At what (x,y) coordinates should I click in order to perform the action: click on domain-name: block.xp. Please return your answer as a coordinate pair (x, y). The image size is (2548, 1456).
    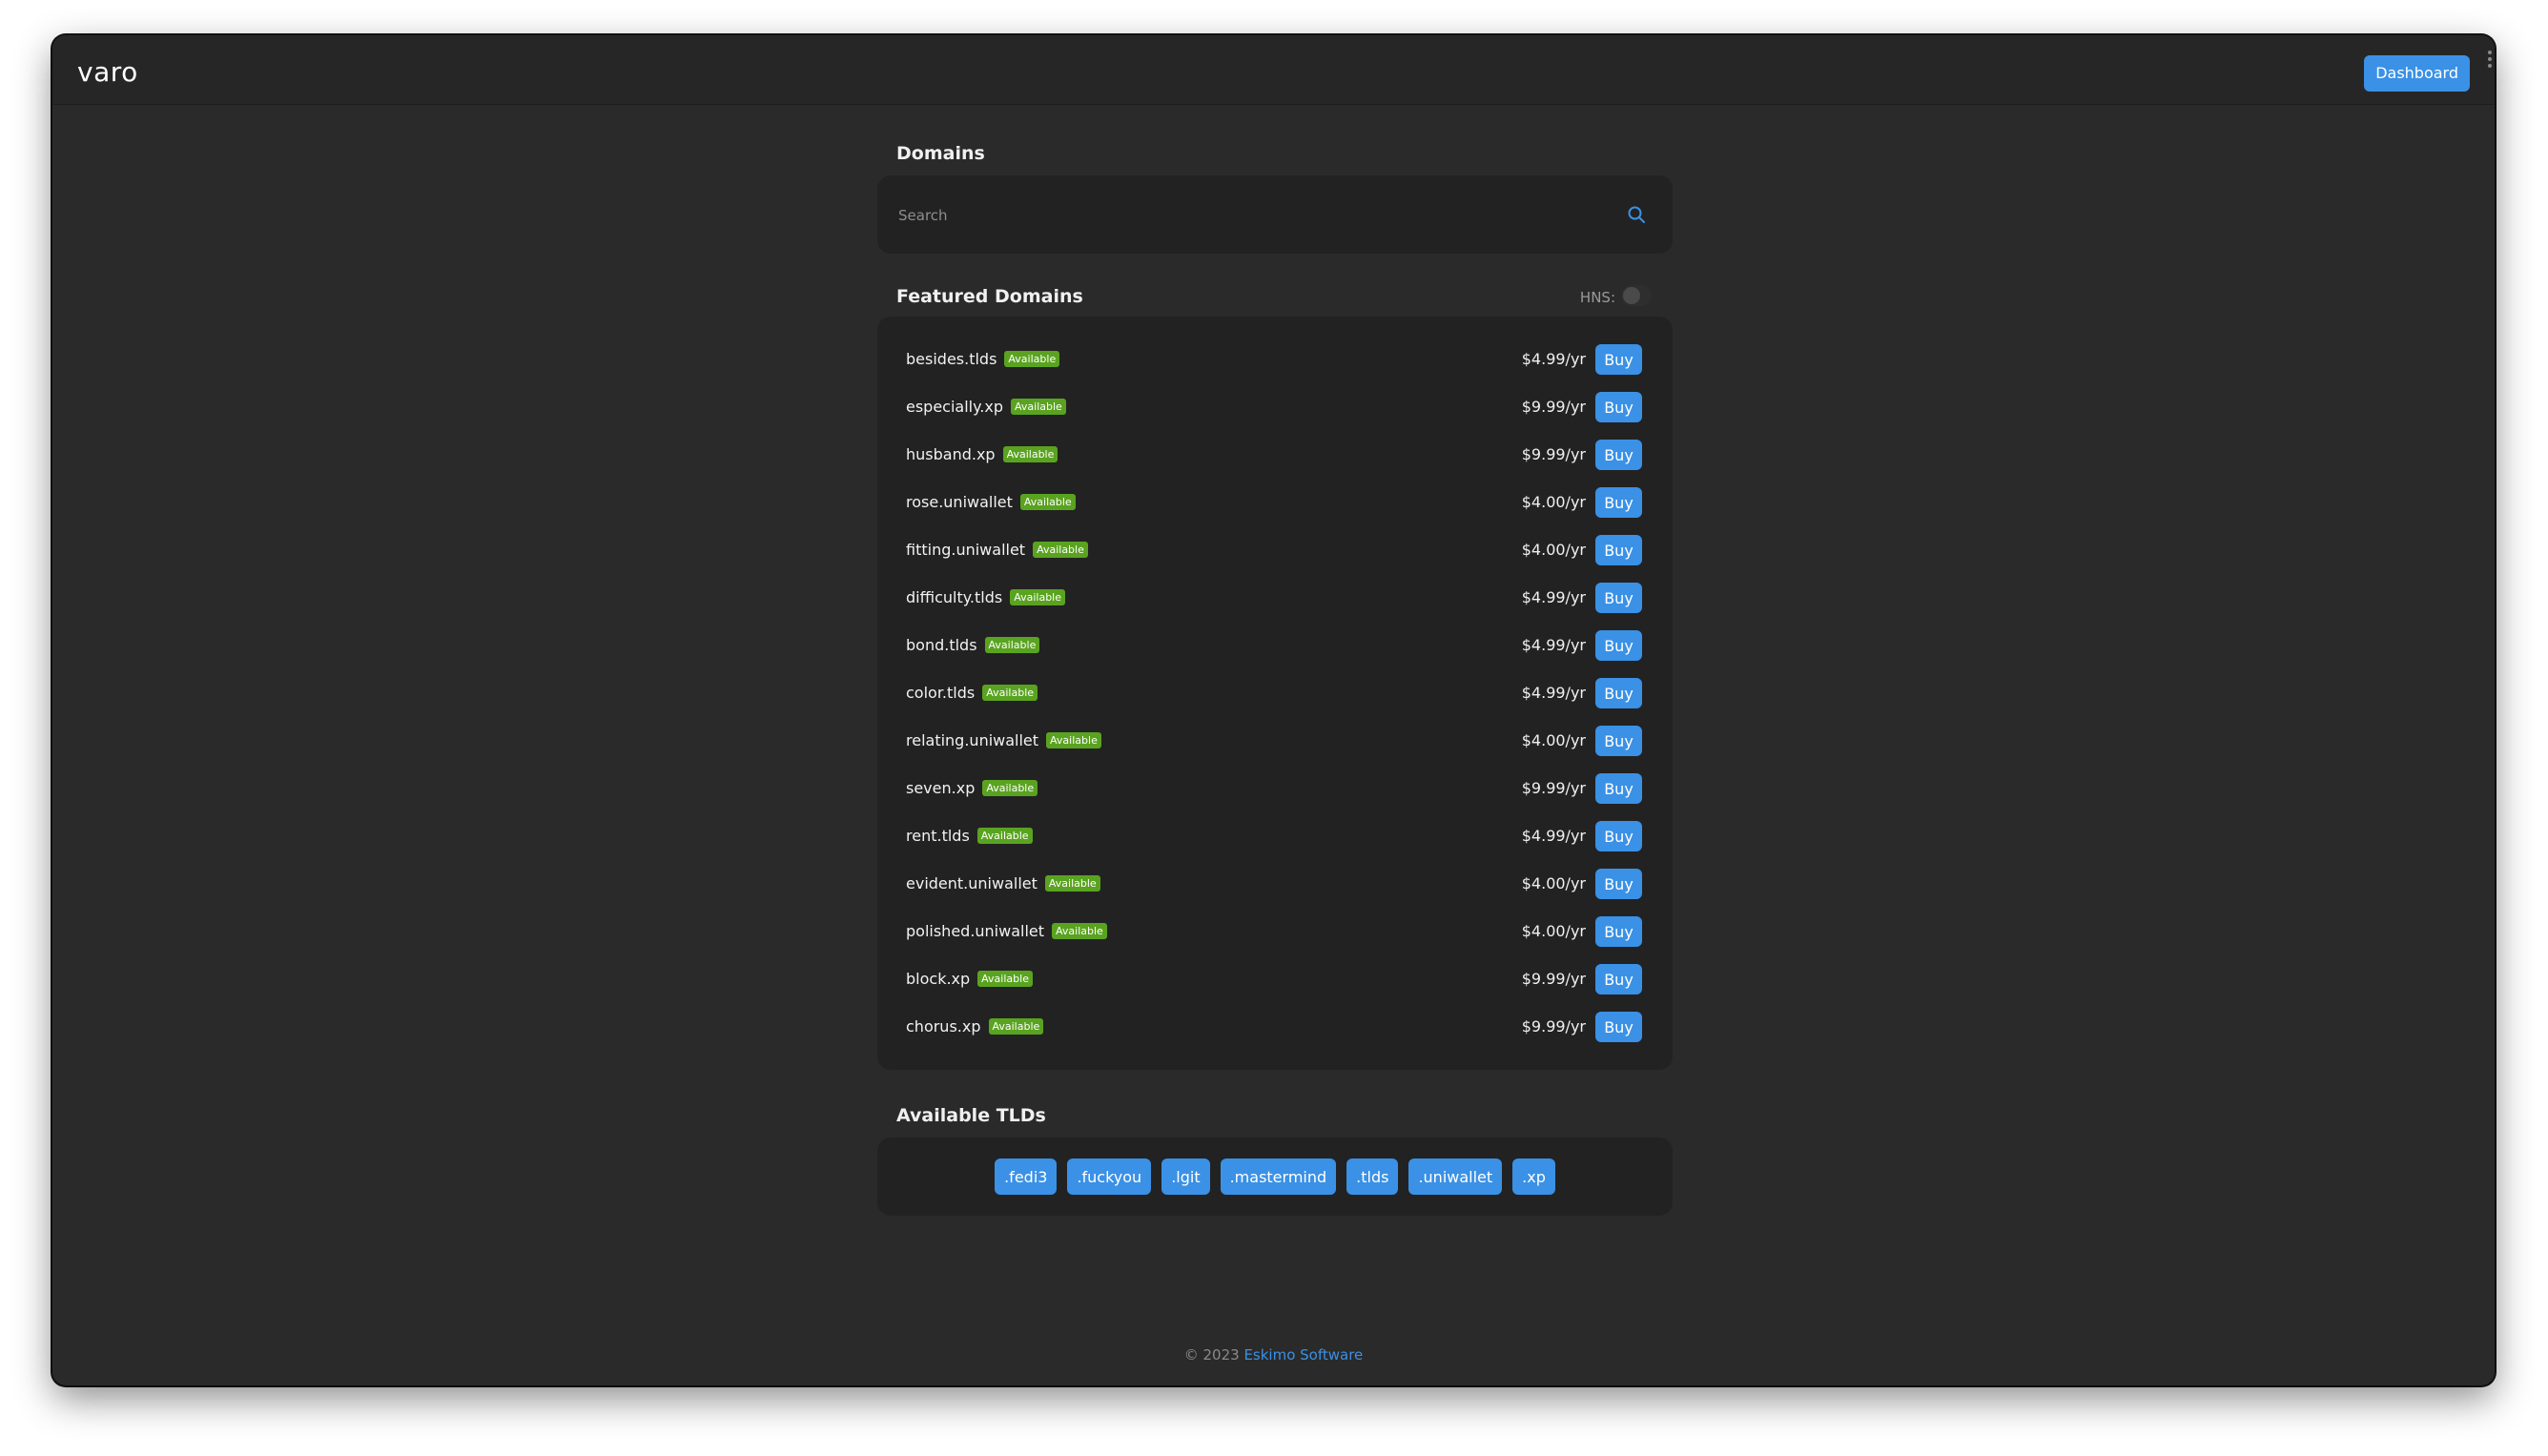
    Looking at the image, I should click on (938, 979).